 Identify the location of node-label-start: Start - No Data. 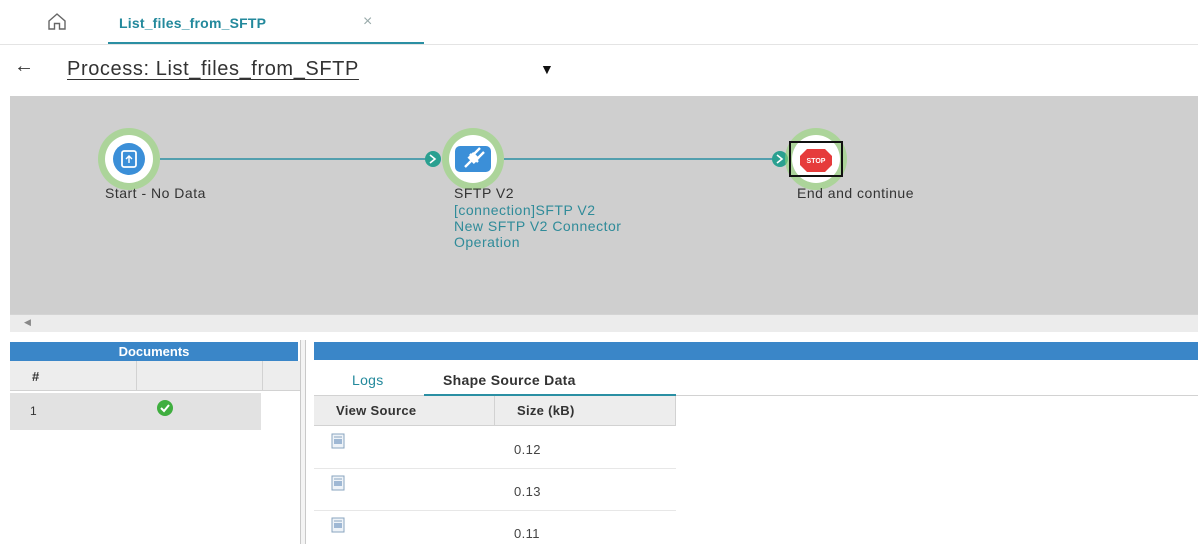
(155, 193).